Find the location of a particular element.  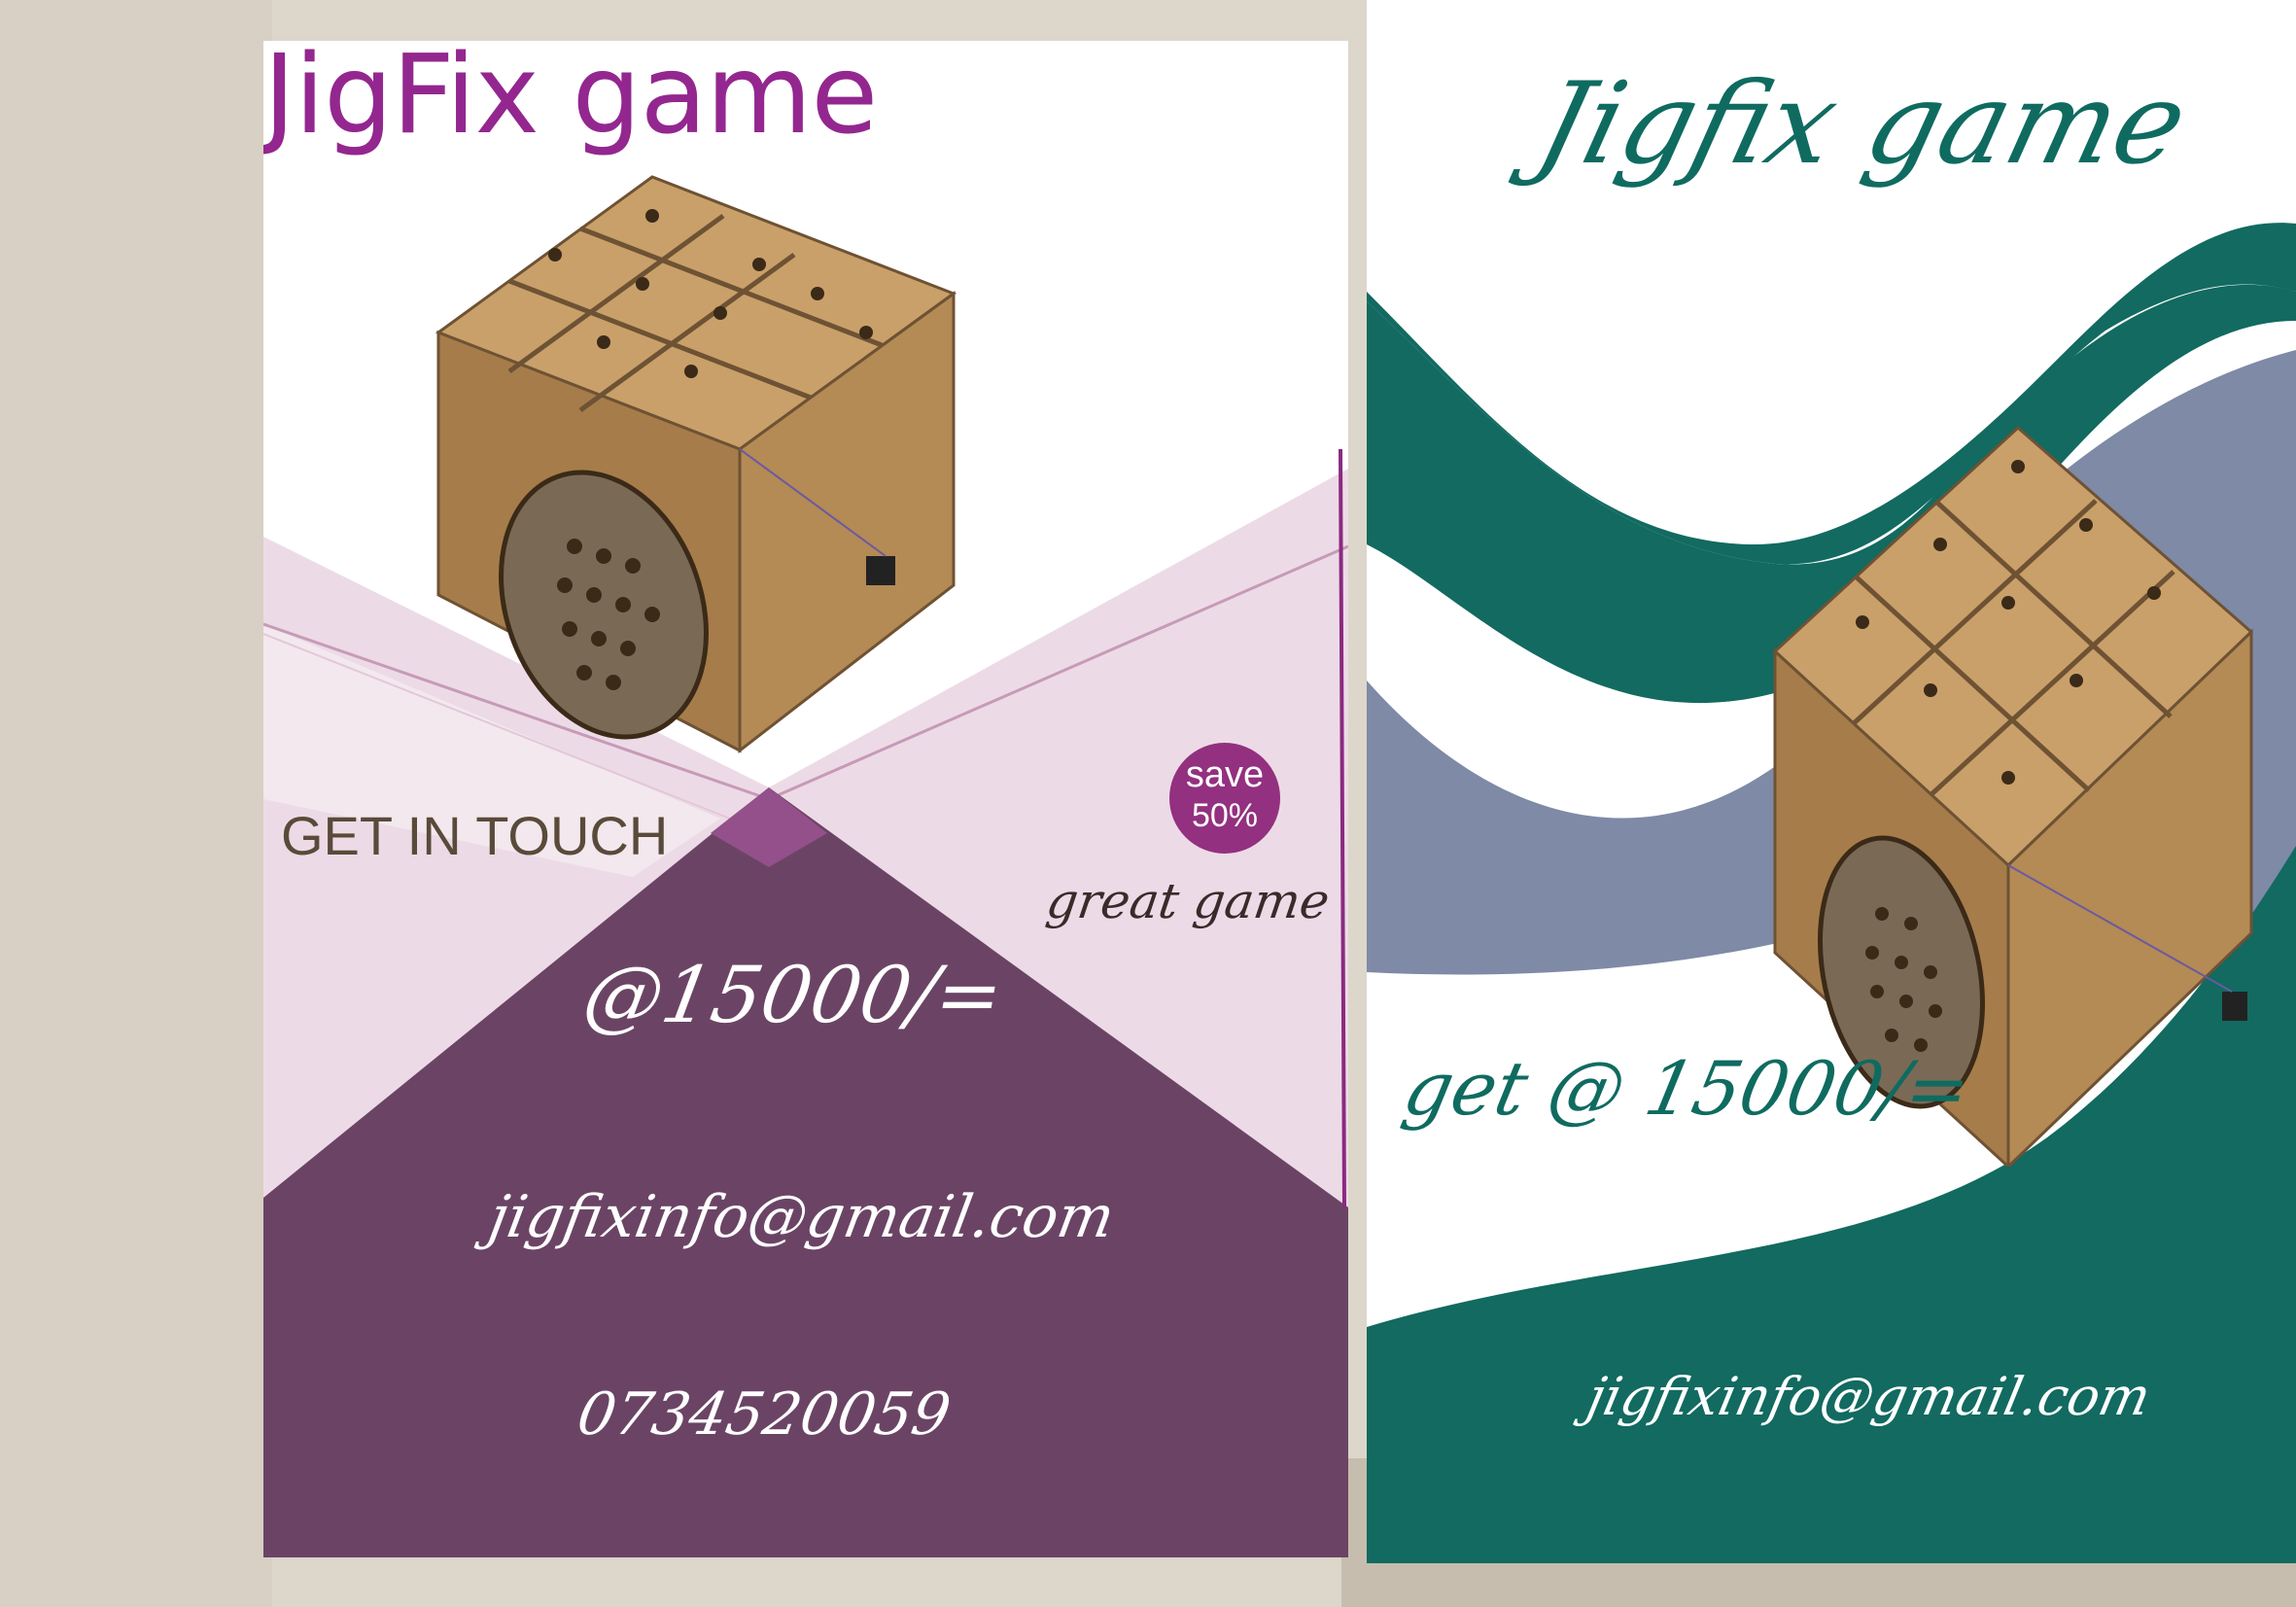

product-box-image is located at coordinates (696, 464).